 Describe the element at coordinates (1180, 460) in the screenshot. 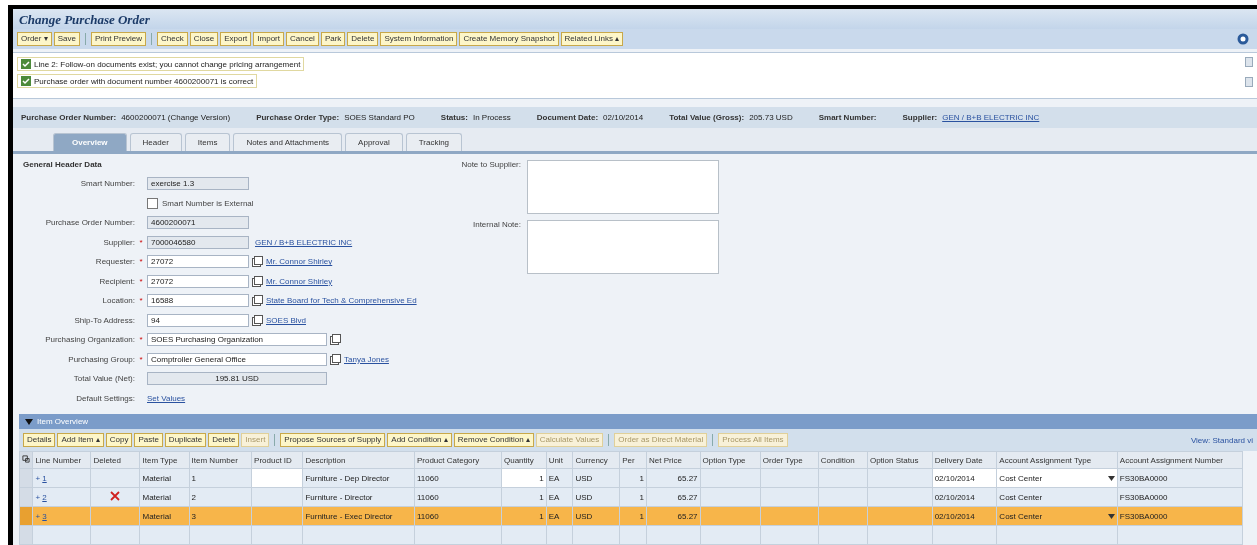

I see `column-header: Account Assignment Number` at that location.